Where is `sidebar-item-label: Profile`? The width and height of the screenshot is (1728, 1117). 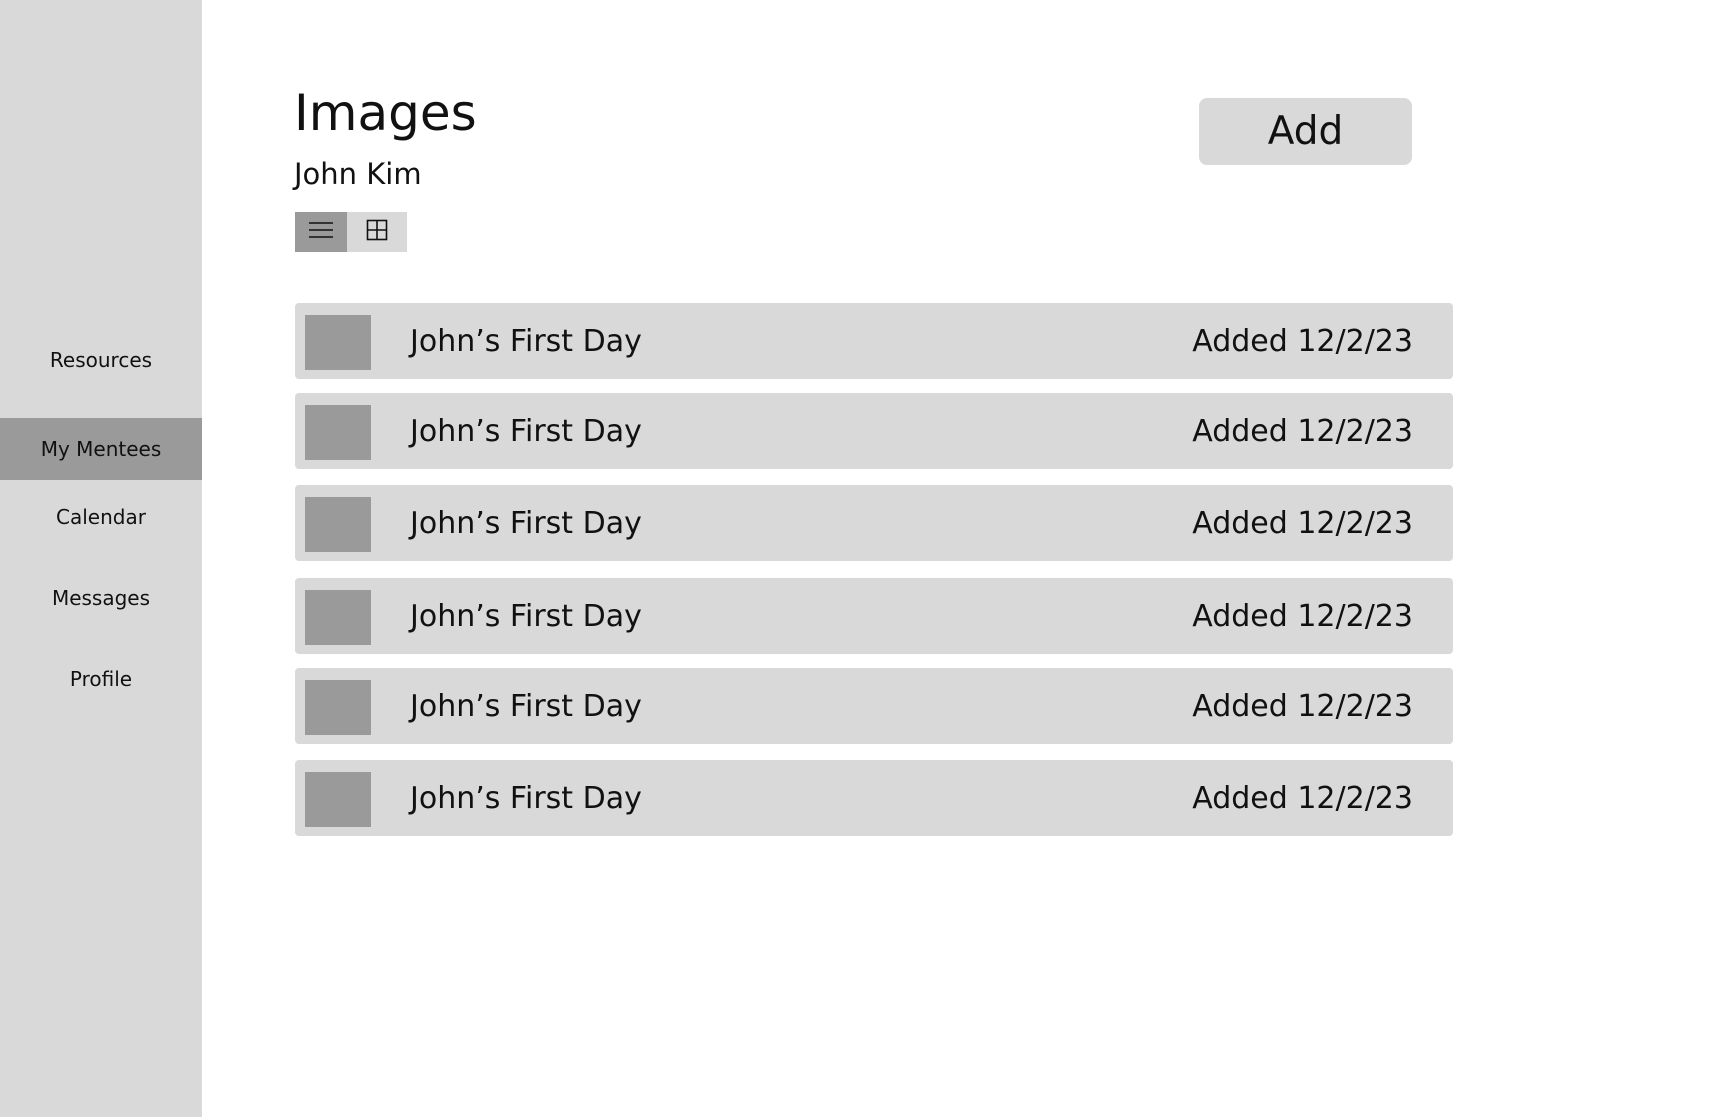
sidebar-item-label: Profile is located at coordinates (101, 679).